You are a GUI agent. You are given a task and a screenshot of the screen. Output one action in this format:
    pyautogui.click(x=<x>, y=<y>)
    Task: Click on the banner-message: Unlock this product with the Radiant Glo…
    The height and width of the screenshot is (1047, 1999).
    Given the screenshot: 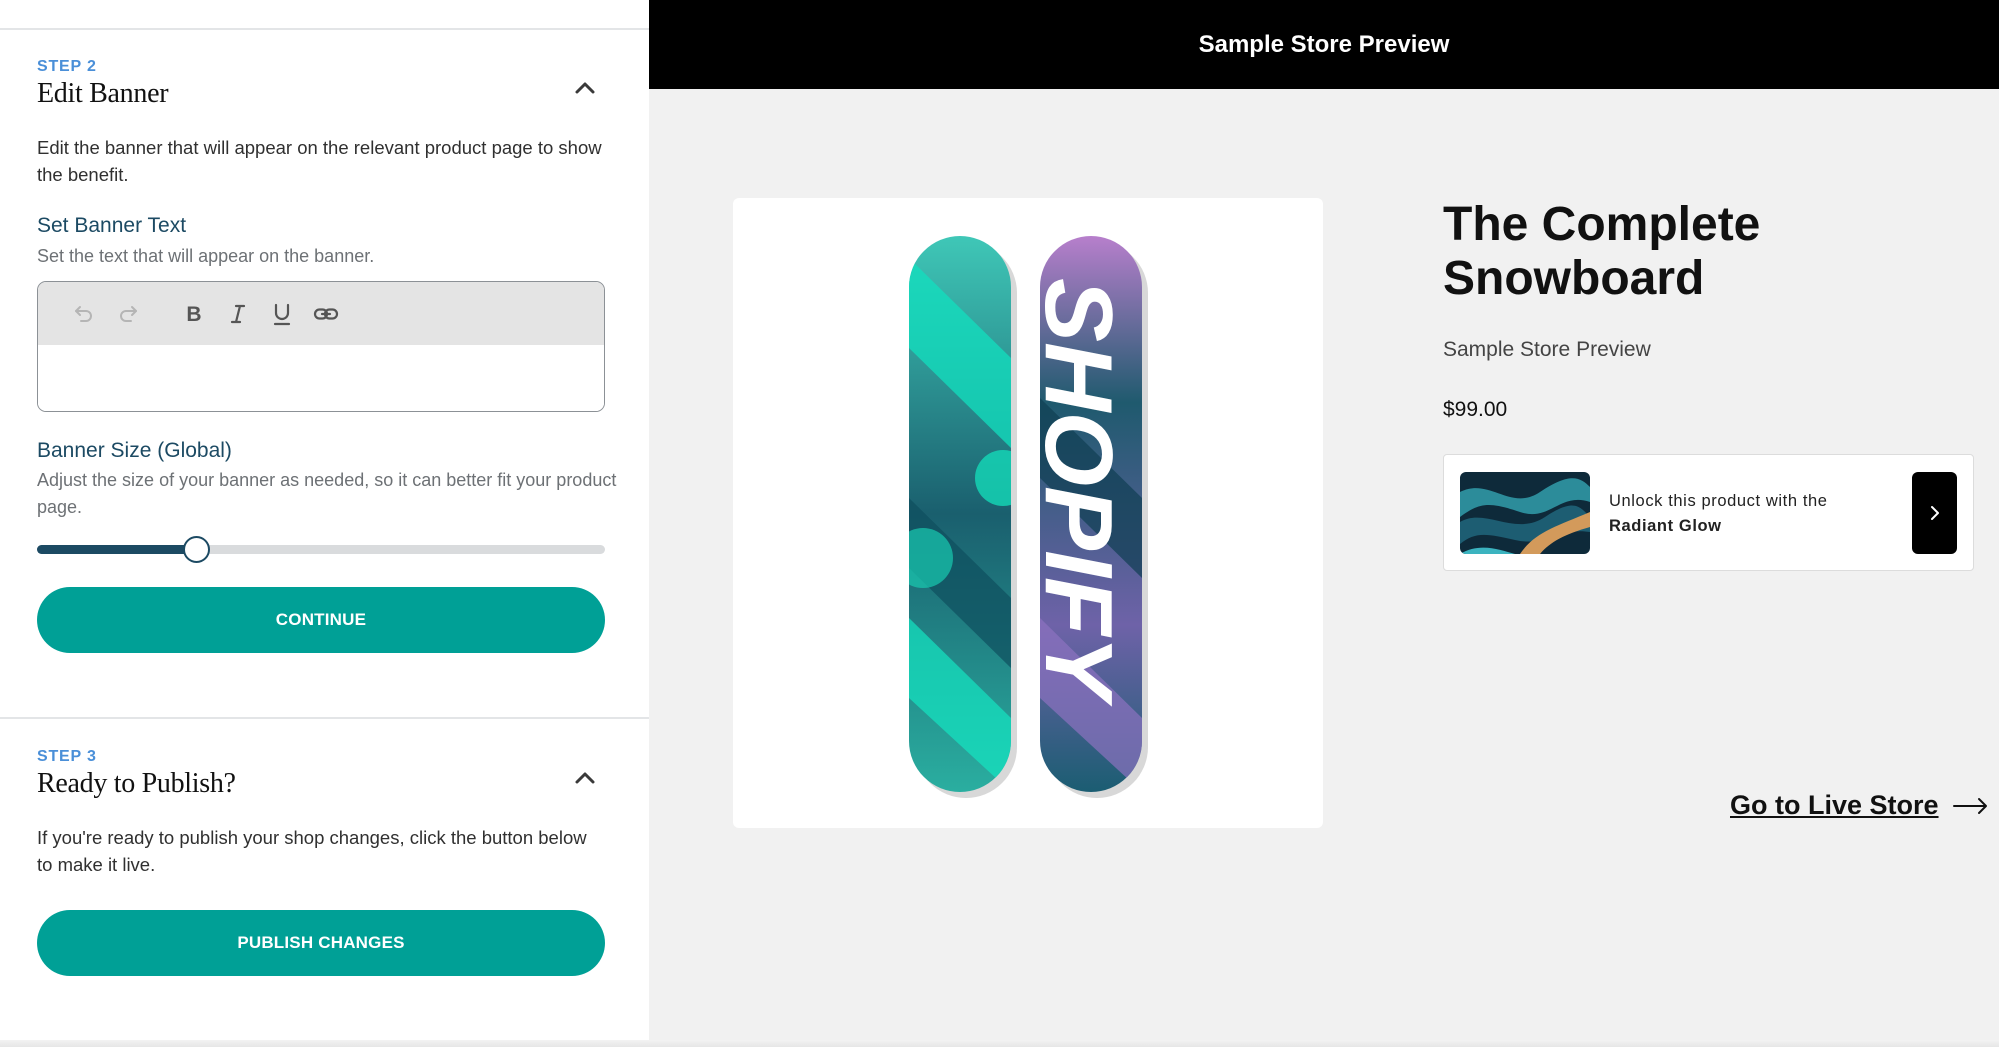 What is the action you would take?
    pyautogui.click(x=1734, y=514)
    